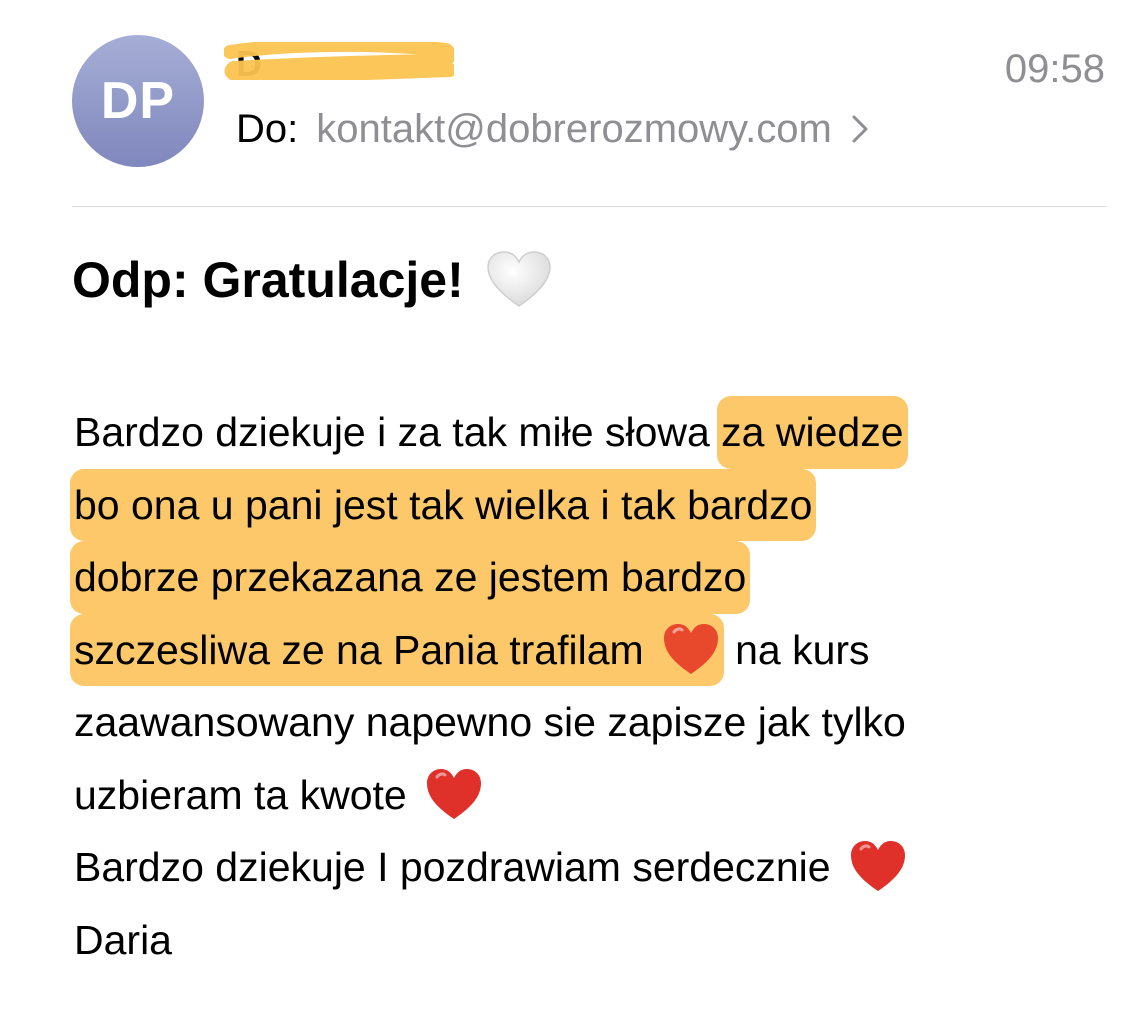 The image size is (1145, 1010). I want to click on highlighted-text: za wiedze, so click(812, 432).